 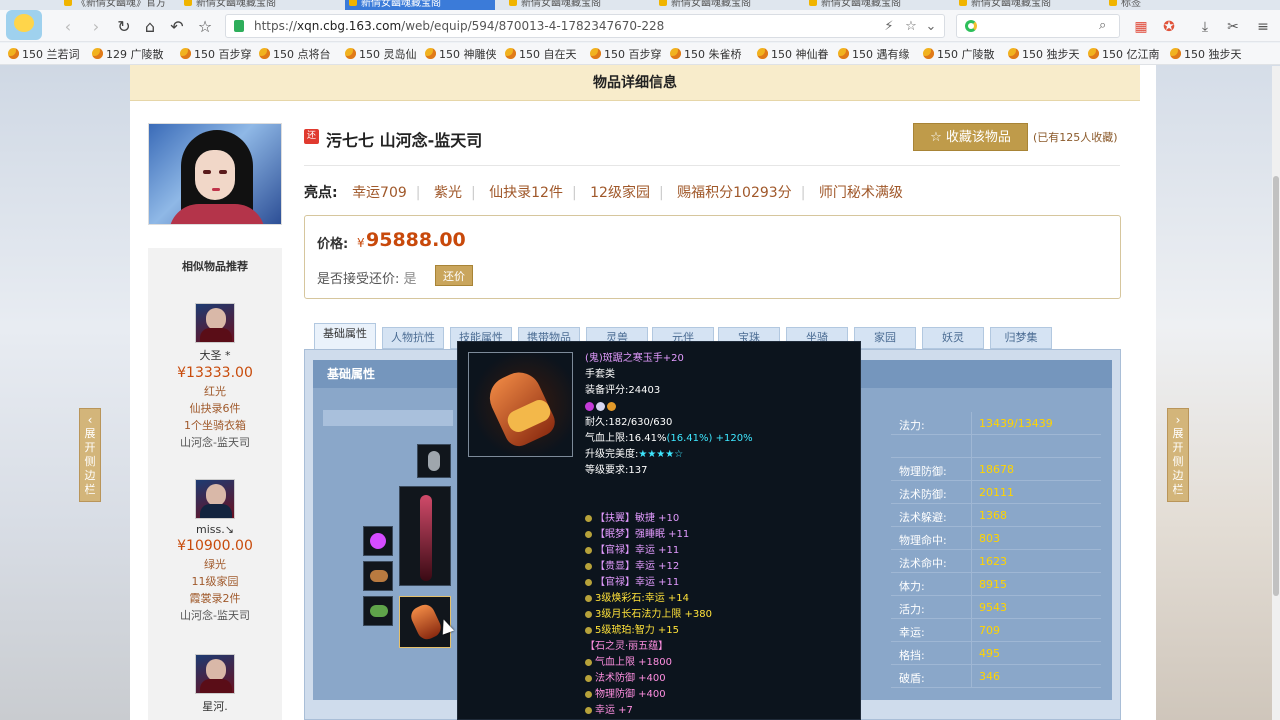 What do you see at coordinates (642, 534) in the screenshot?
I see `tooltip-attr-text: 【眠梦】强睡眠 +11` at bounding box center [642, 534].